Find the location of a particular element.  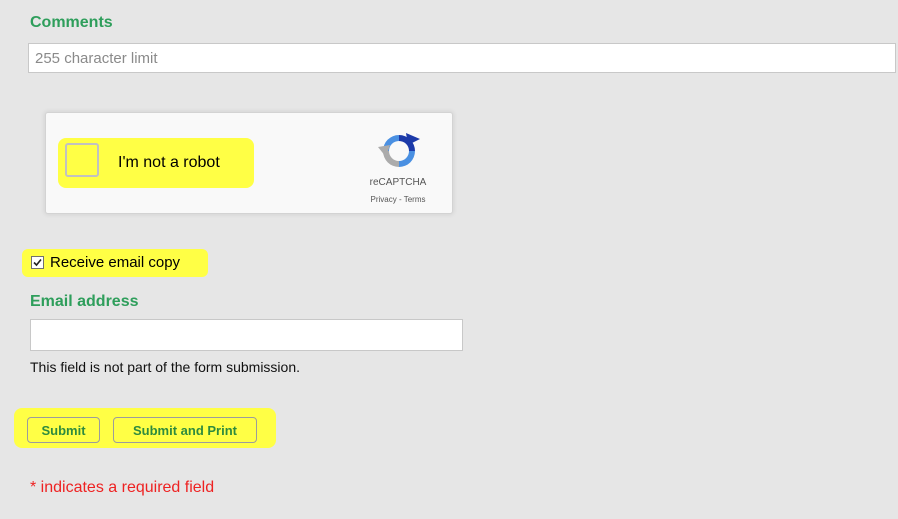

email-copy-label: Receive email copy is located at coordinates (115, 262).